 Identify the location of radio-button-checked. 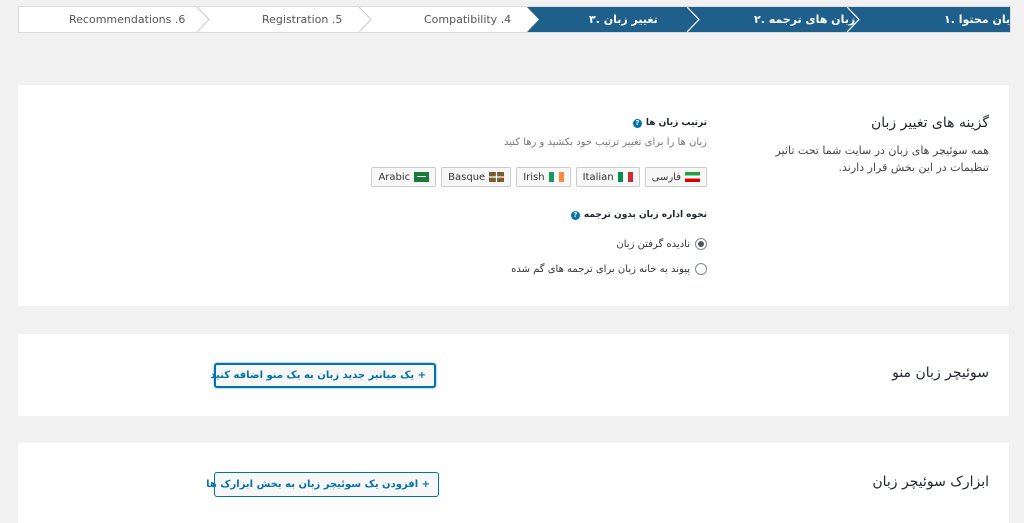
(701, 244).